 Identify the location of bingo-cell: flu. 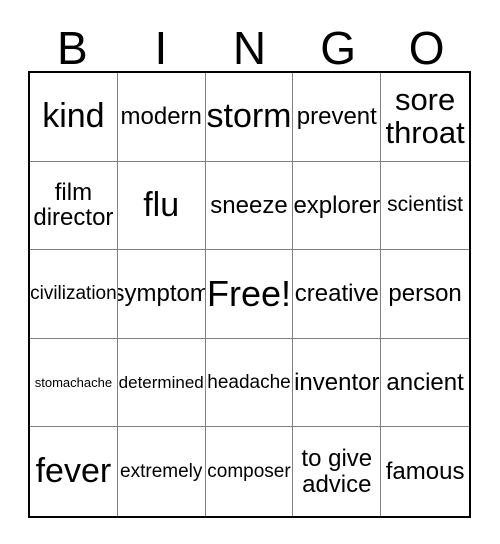
(161, 206).